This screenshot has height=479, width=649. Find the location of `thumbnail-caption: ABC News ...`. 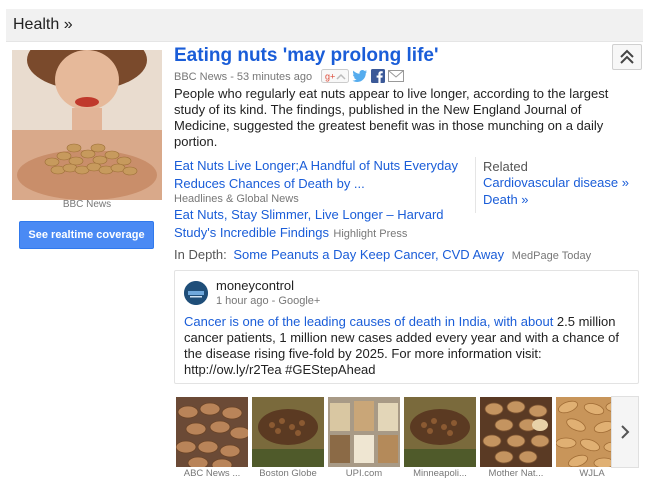

thumbnail-caption: ABC News ... is located at coordinates (212, 473).